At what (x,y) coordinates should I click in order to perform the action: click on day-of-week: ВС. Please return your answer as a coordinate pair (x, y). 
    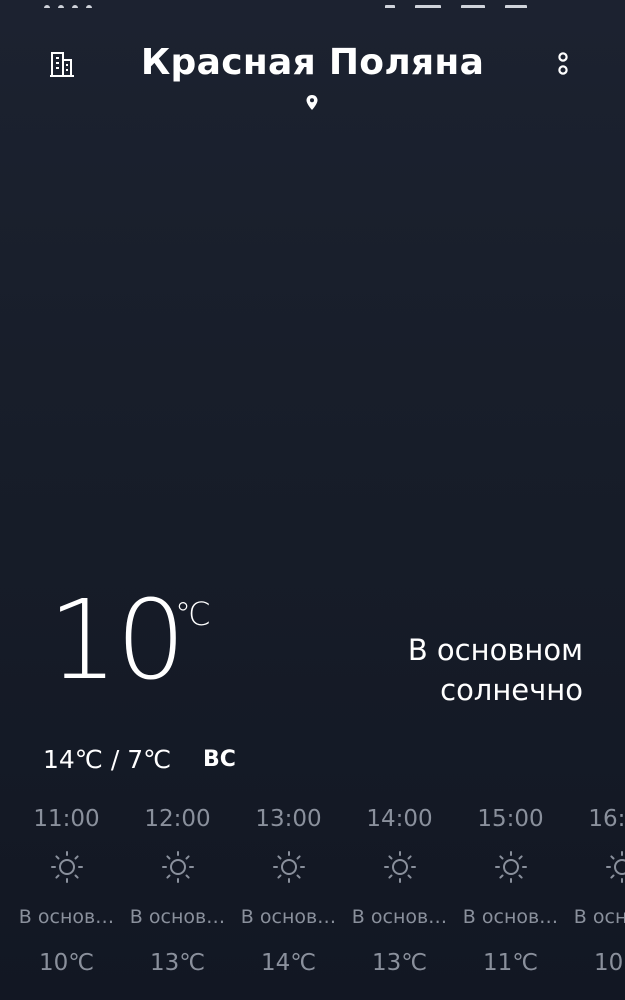
    Looking at the image, I should click on (219, 759).